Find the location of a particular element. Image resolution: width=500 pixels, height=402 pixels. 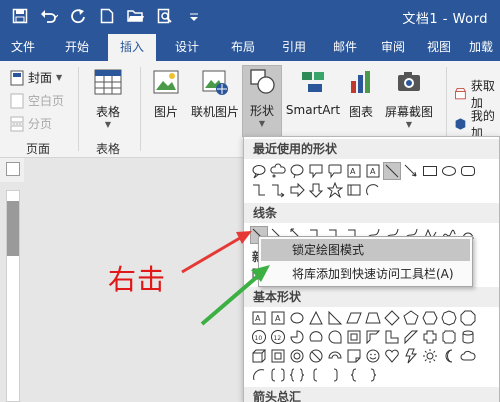

screenshot-button: 屏幕截图 ▼ is located at coordinates (409, 102).